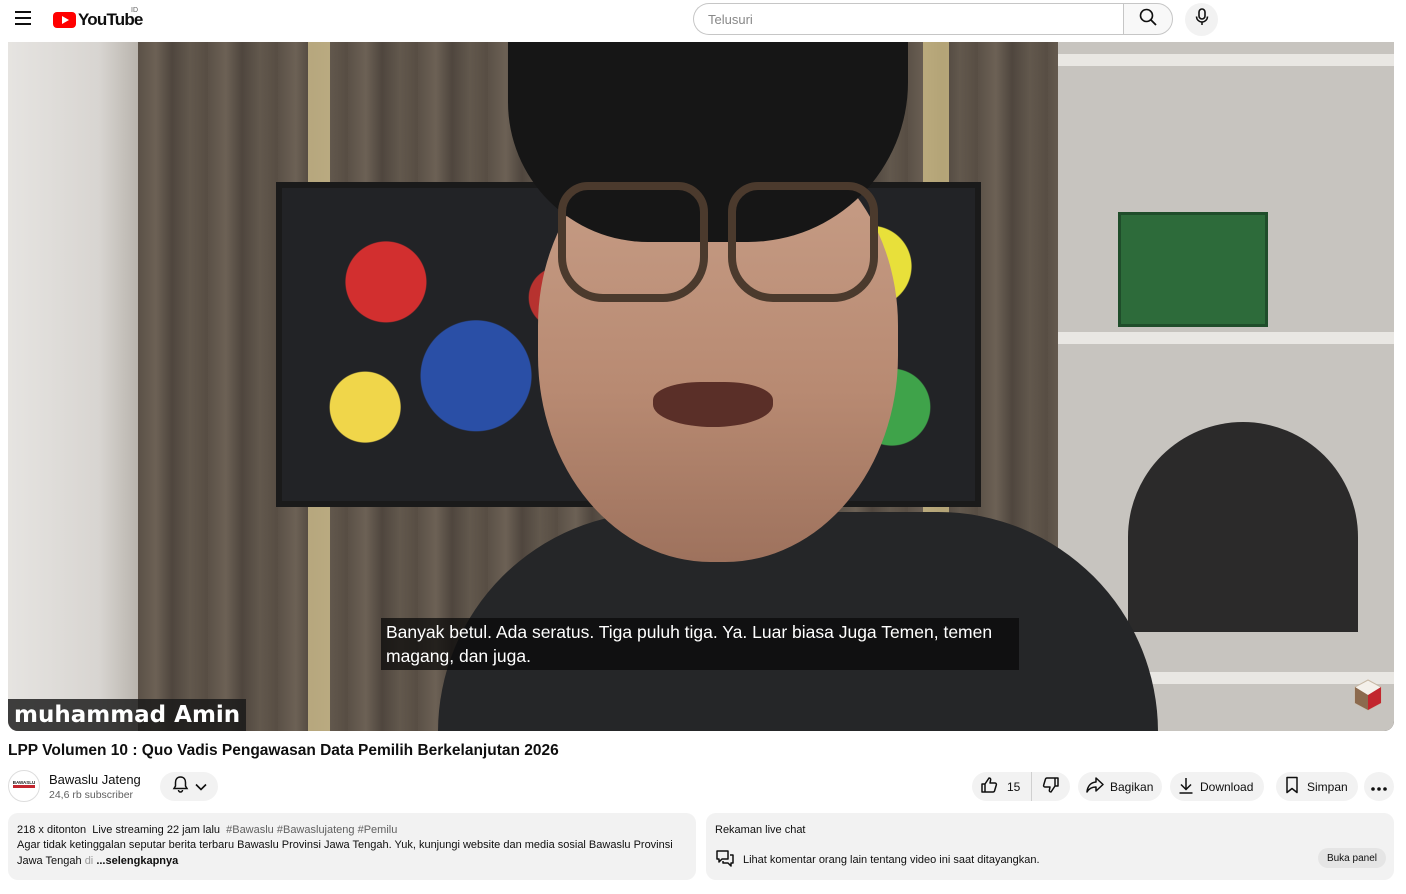 This screenshot has width=1406, height=894. I want to click on youtube-logo: YouTube ID, so click(98, 19).